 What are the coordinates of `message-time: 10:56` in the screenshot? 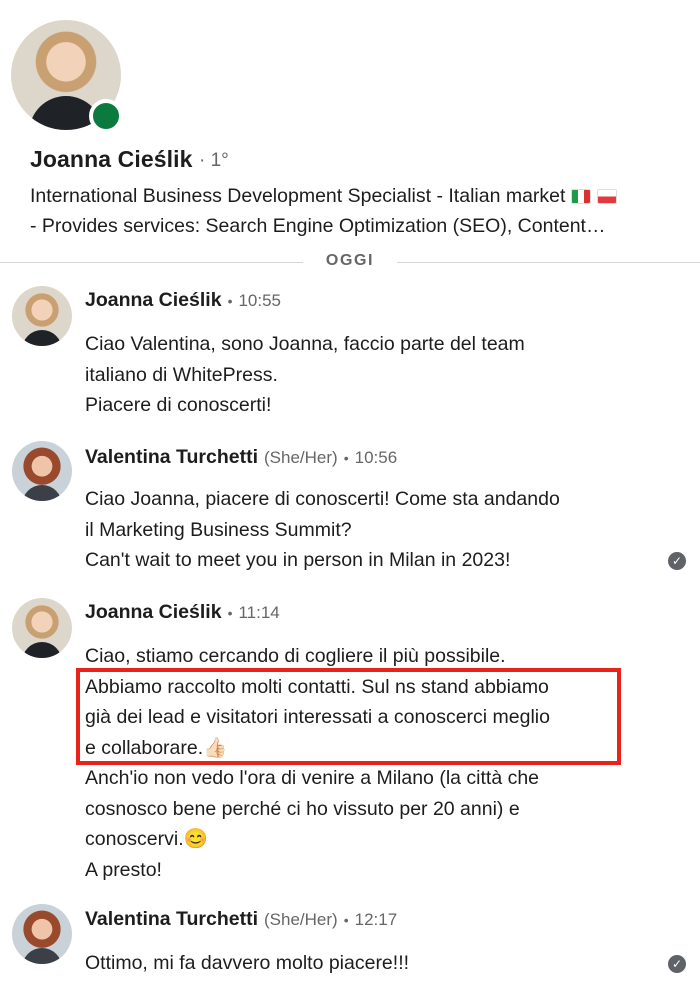 It's located at (376, 457).